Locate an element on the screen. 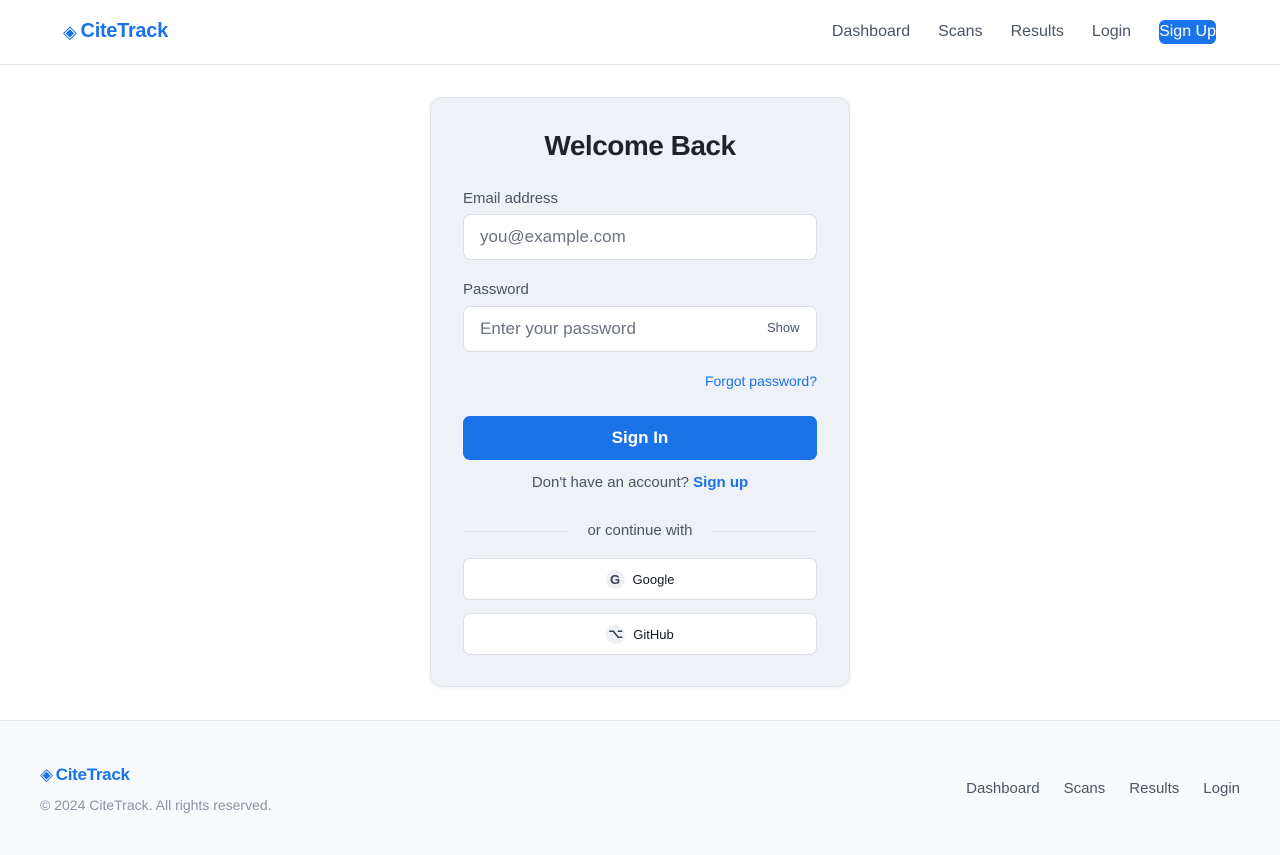  brand-name: CiteTrack is located at coordinates (124, 31).